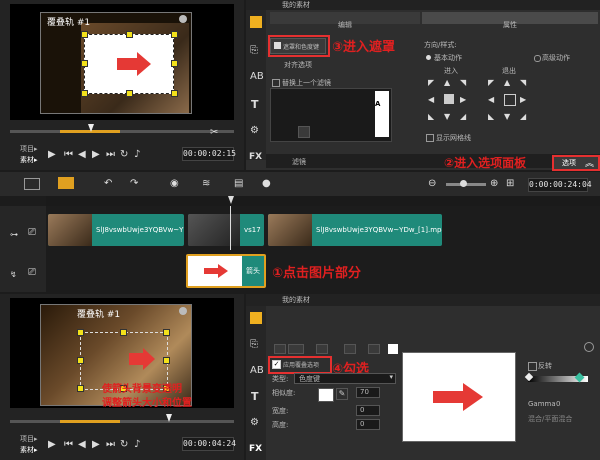 The width and height of the screenshot is (600, 460). Describe the element at coordinates (368, 410) in the screenshot. I see `width-input: 0` at that location.